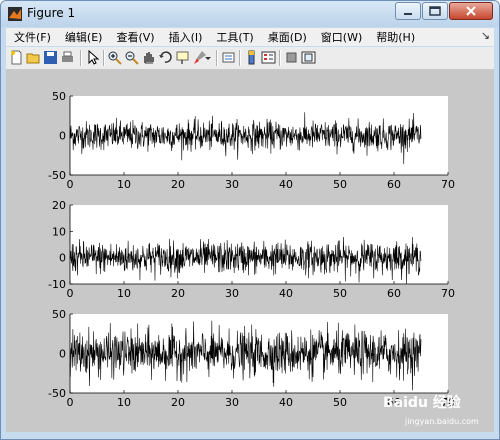  I want to click on print-icon, so click(67, 57).